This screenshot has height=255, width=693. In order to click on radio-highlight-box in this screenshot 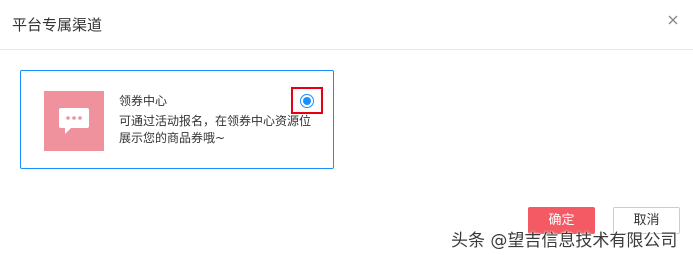, I will do `click(307, 100)`.